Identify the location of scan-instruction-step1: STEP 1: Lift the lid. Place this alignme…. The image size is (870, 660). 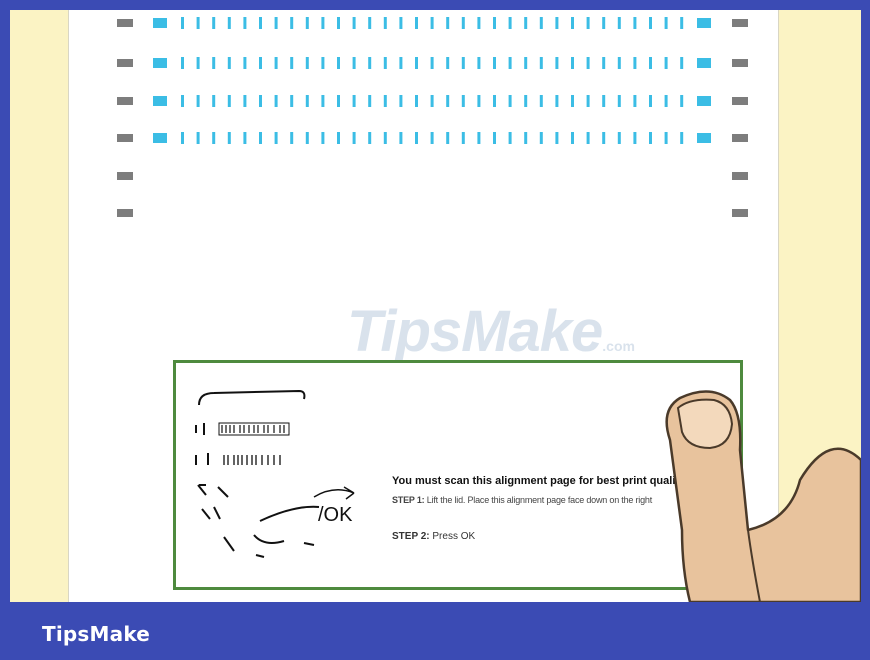
(522, 500).